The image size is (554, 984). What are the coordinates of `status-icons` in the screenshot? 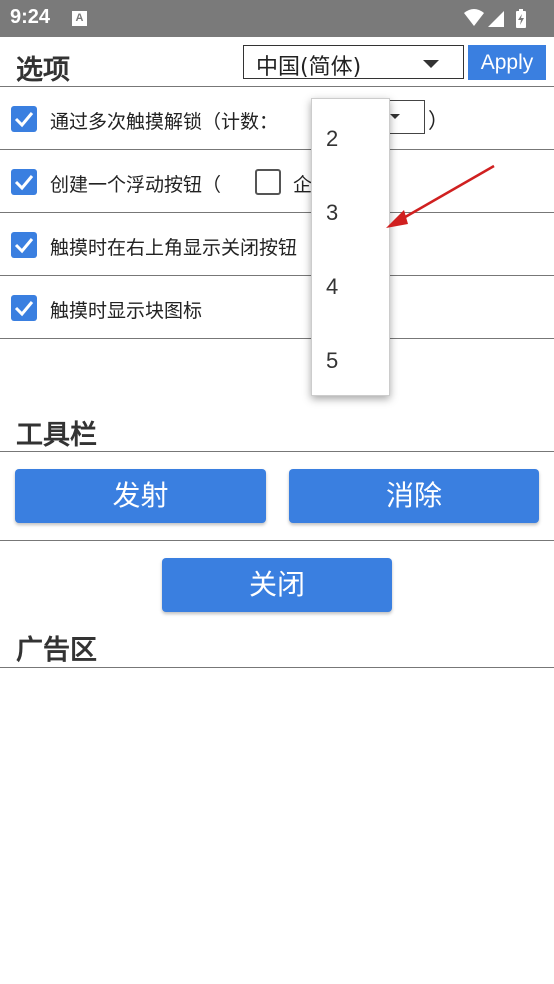 It's located at (504, 21).